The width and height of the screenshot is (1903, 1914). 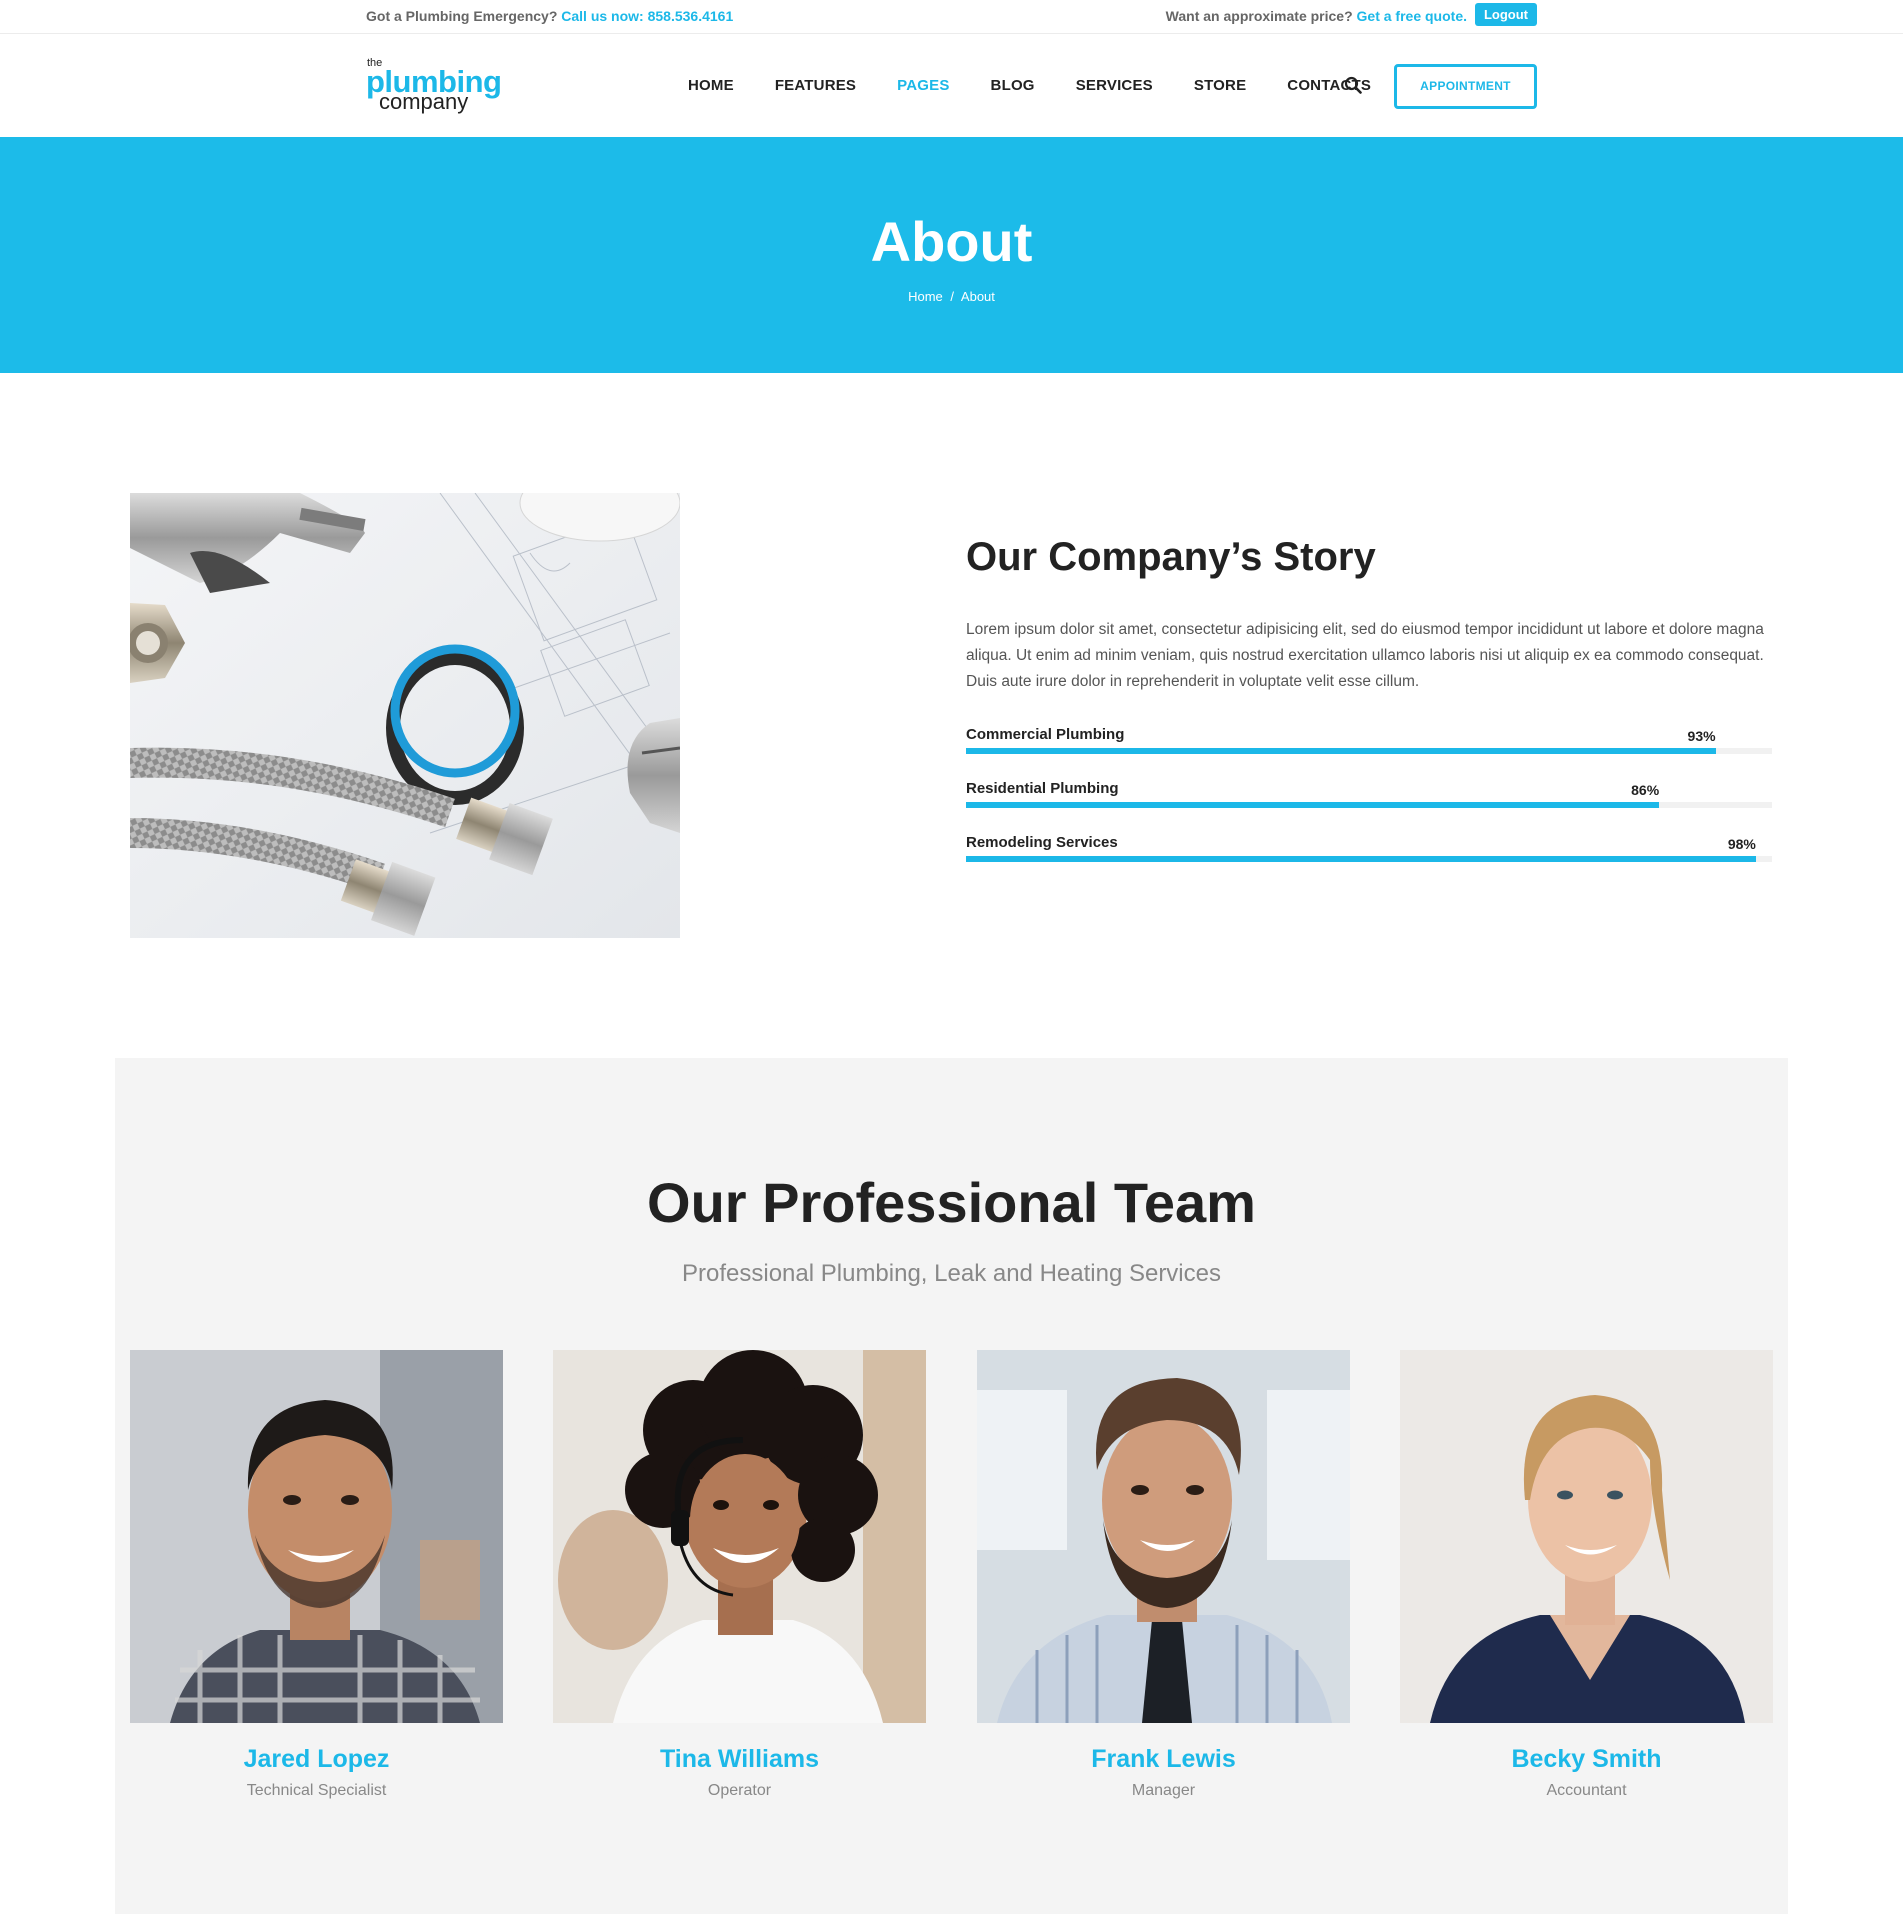 I want to click on breadcrumb-home: Home, so click(x=925, y=296).